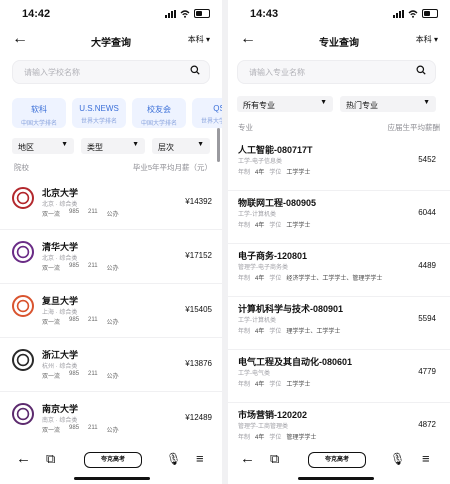 The image size is (450, 484). What do you see at coordinates (51, 323) in the screenshot?
I see `tag: 双一流` at bounding box center [51, 323].